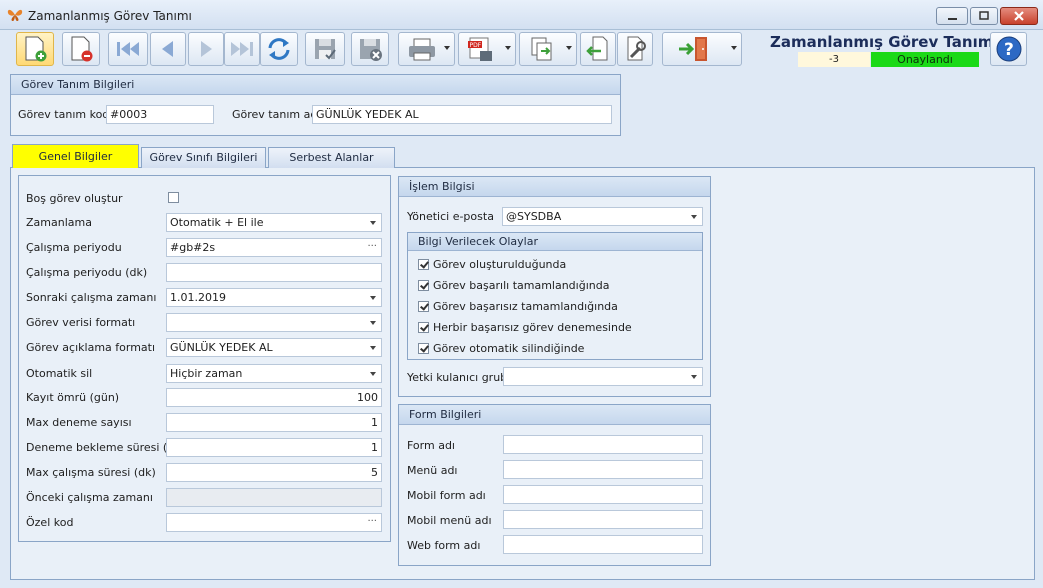  Describe the element at coordinates (602, 216) in the screenshot. I see `admin-email-select: @SYSDBA` at that location.